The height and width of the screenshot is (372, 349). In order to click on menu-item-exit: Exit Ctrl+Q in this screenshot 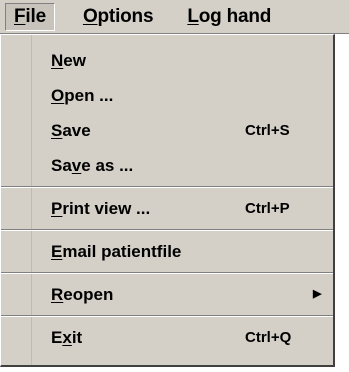, I will do `click(182, 337)`.